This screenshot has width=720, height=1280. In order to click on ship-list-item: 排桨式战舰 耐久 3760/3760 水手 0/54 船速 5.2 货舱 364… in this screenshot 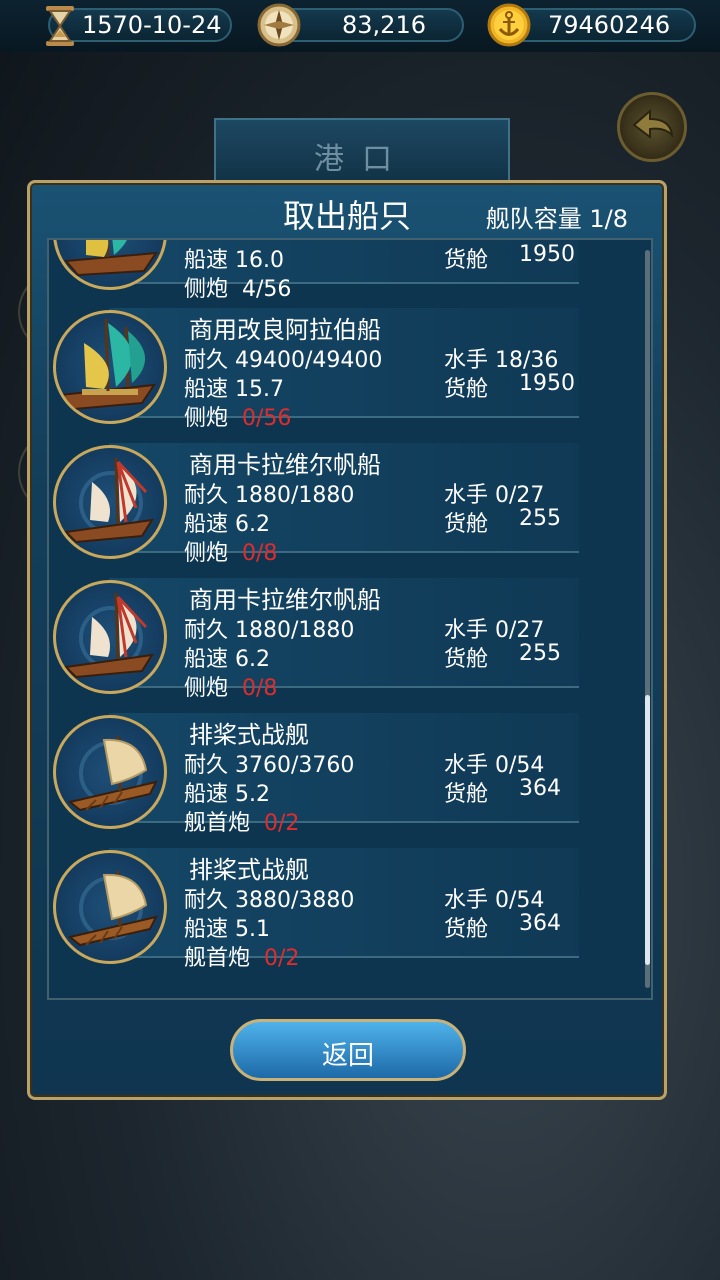, I will do `click(344, 765)`.